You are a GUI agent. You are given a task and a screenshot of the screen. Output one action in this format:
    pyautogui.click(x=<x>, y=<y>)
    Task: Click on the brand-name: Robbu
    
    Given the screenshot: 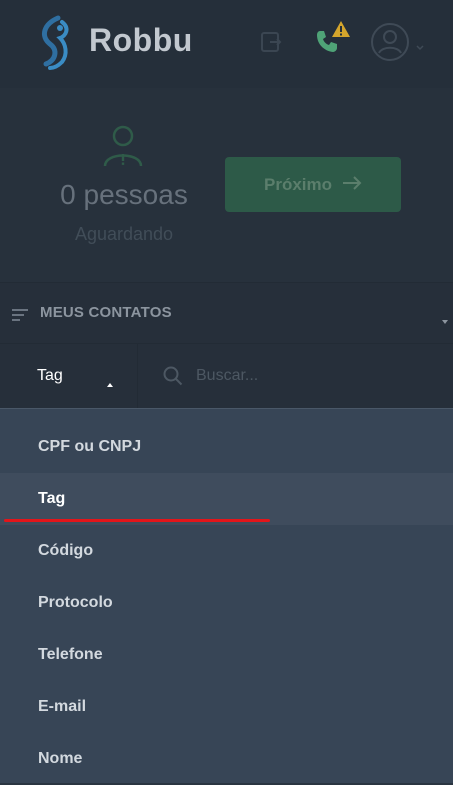 What is the action you would take?
    pyautogui.click(x=141, y=40)
    